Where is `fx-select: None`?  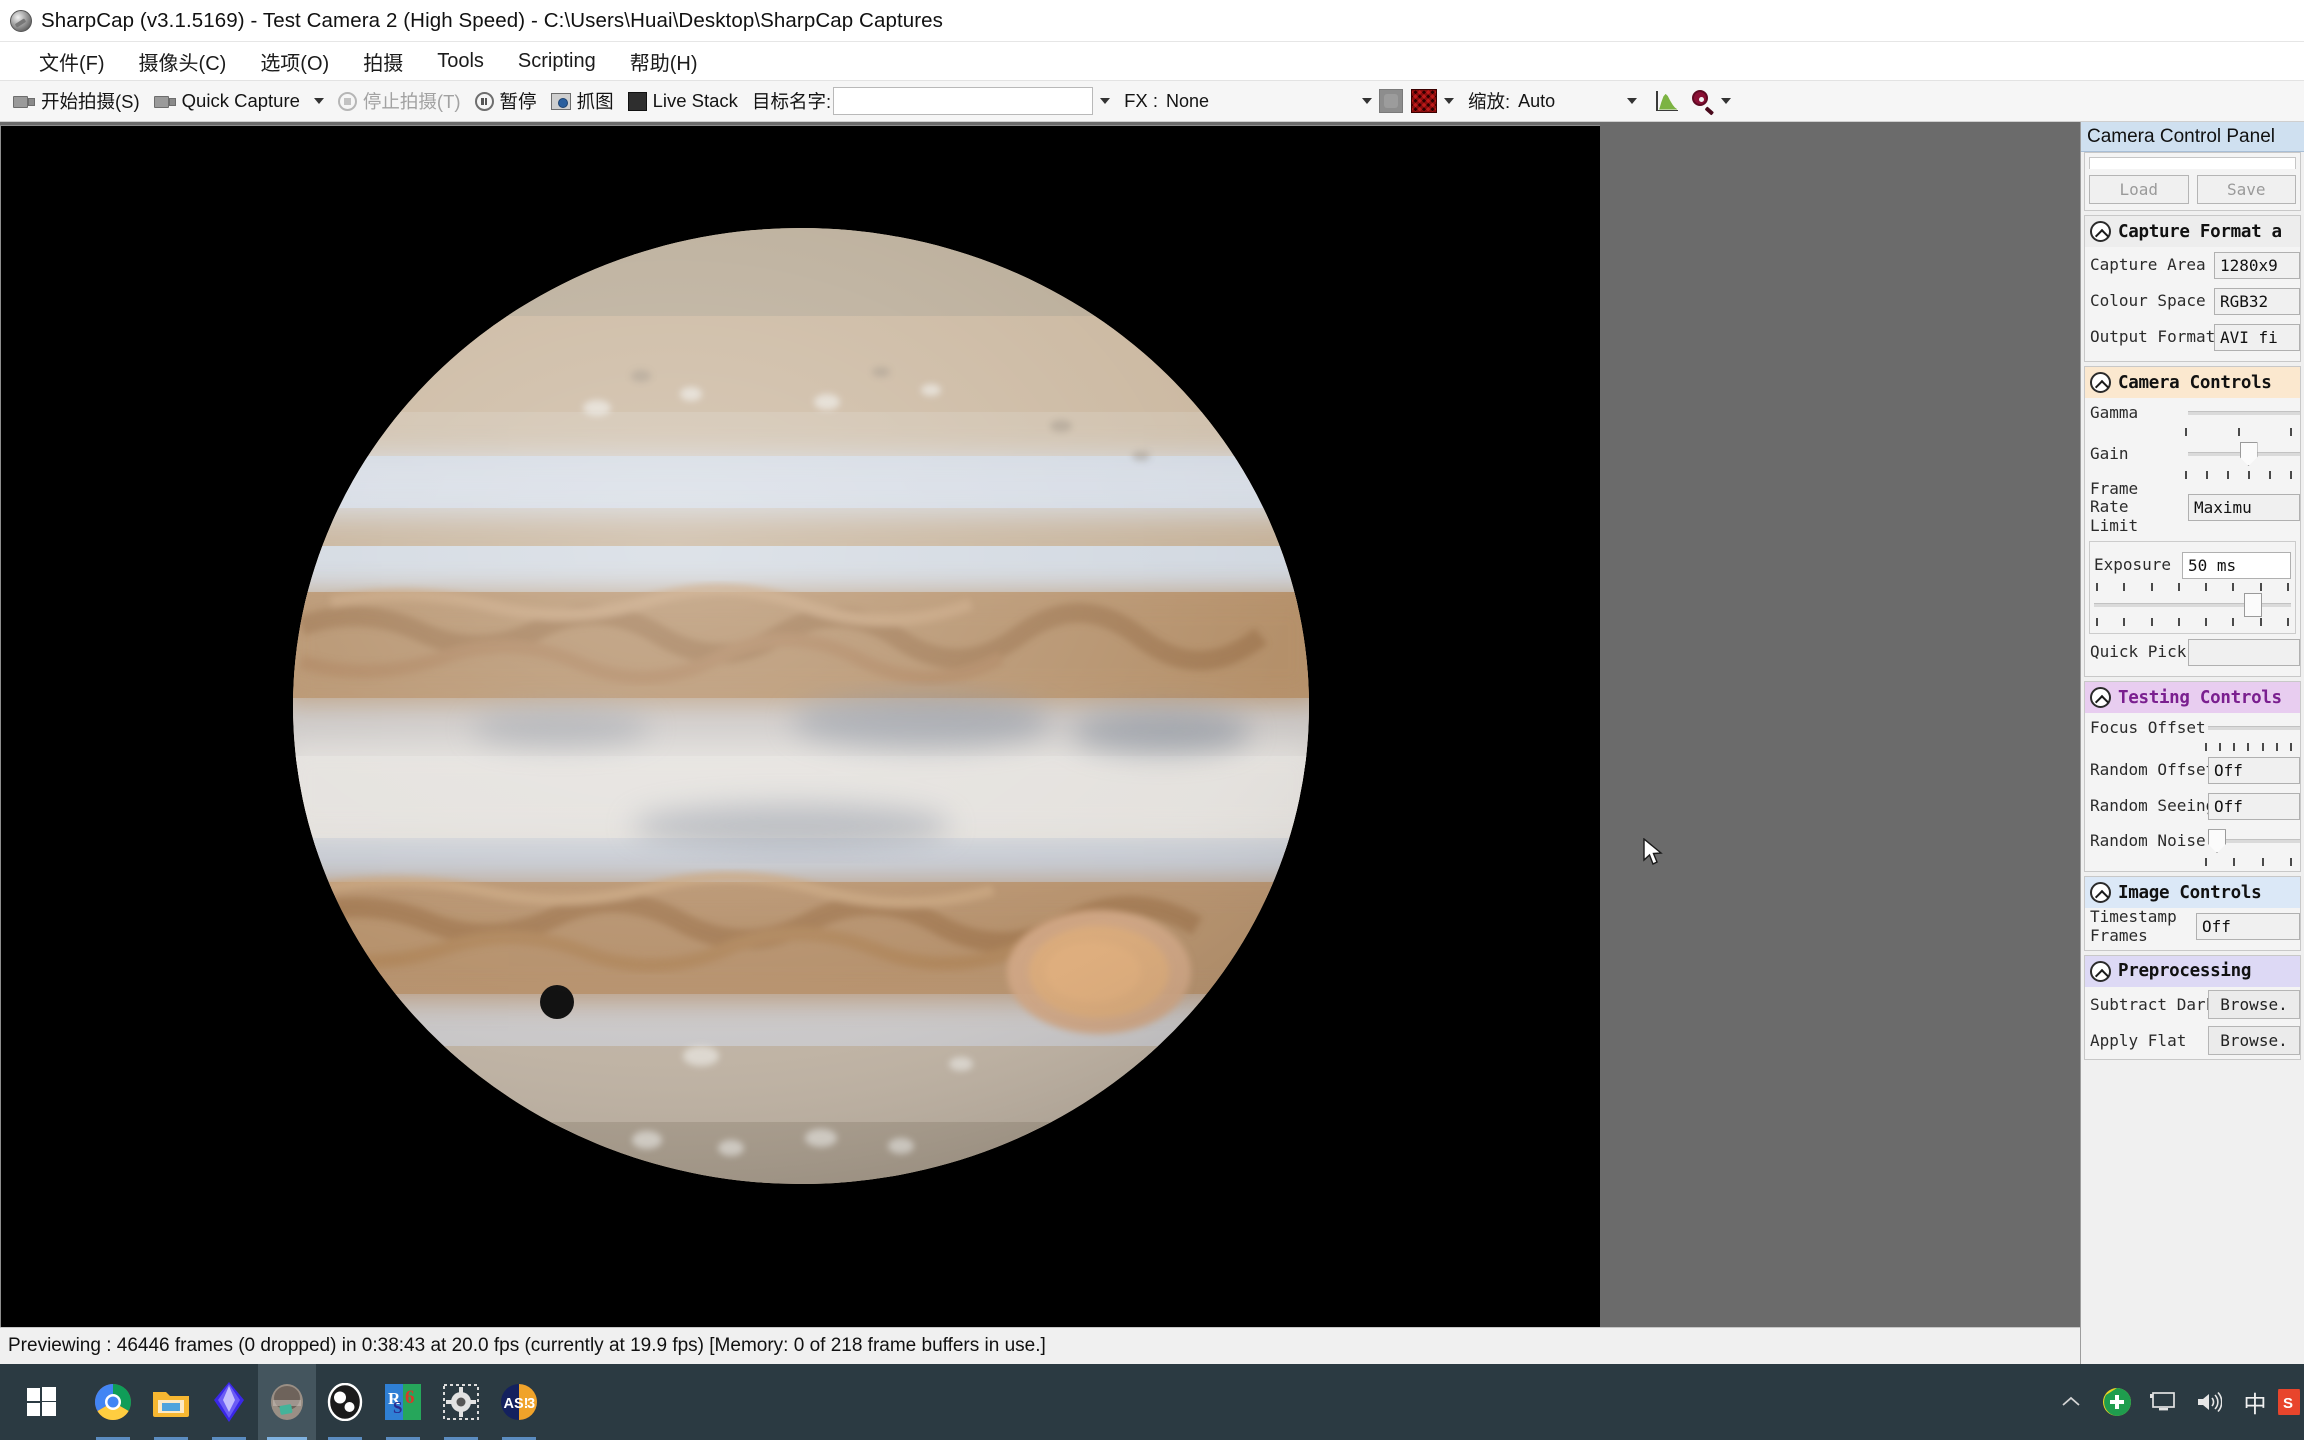 fx-select: None is located at coordinates (1257, 101).